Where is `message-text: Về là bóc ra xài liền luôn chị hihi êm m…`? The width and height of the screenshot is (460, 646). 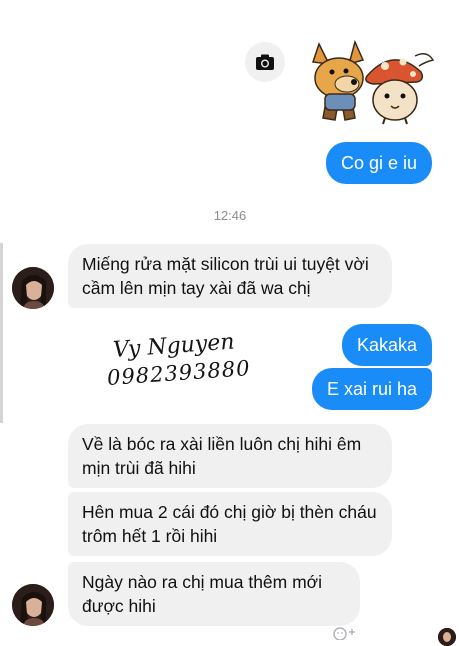 message-text: Về là bóc ra xài liền luôn chị hihi êm m… is located at coordinates (222, 456).